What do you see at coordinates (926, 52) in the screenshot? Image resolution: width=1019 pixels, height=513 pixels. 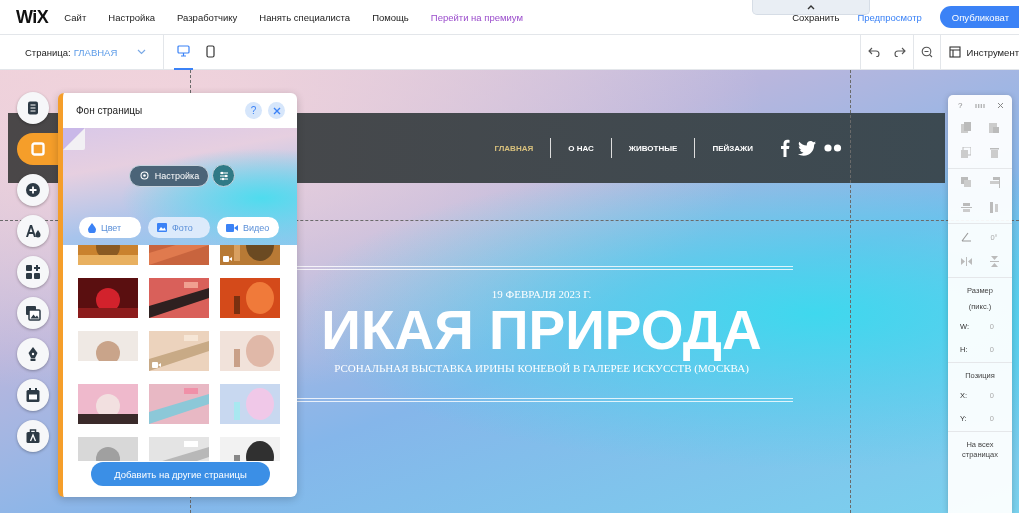 I see `zoom-out-icon` at bounding box center [926, 52].